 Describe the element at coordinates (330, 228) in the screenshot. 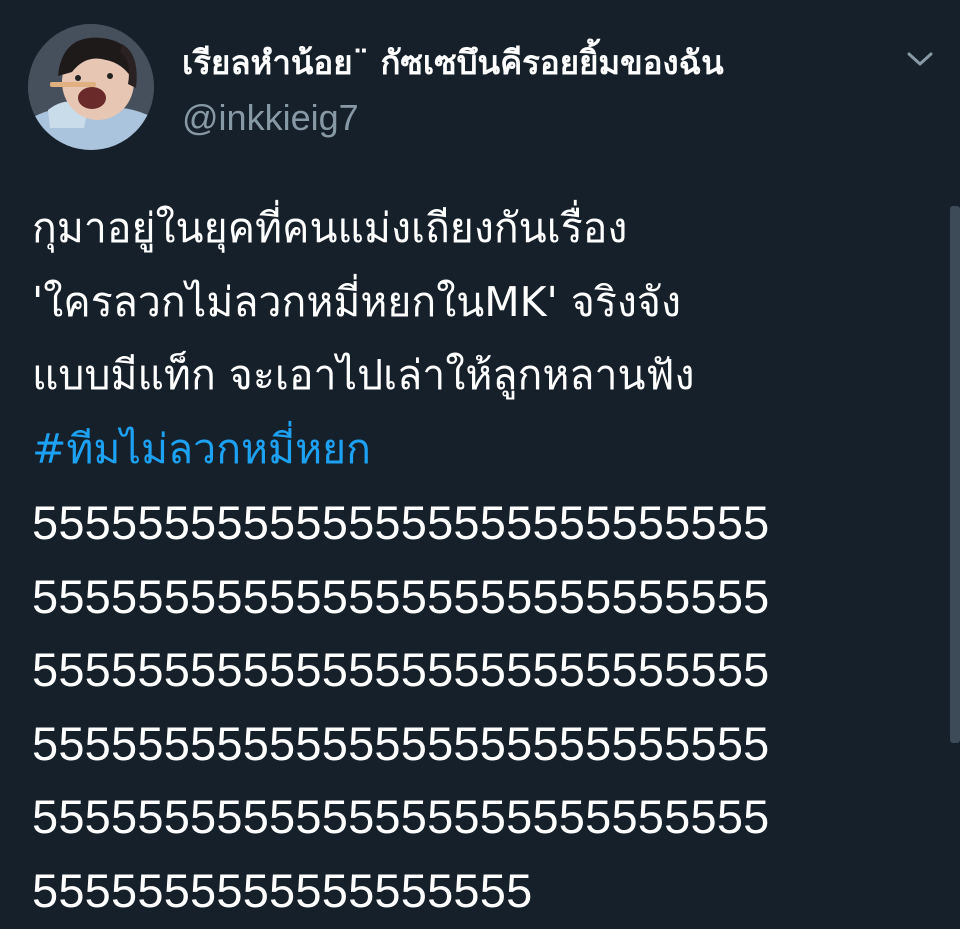

I see `tweet-text-line: กุมาอยู่ในยุคที่คนแม่งเถียงกันเรื่อง` at that location.